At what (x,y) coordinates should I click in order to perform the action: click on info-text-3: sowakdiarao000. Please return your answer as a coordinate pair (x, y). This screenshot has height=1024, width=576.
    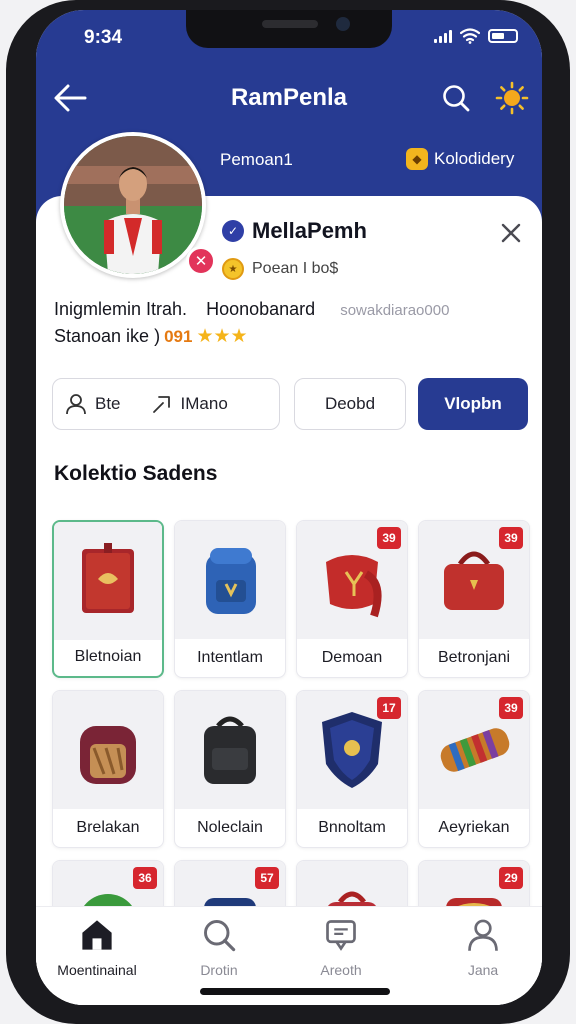
    Looking at the image, I should click on (395, 310).